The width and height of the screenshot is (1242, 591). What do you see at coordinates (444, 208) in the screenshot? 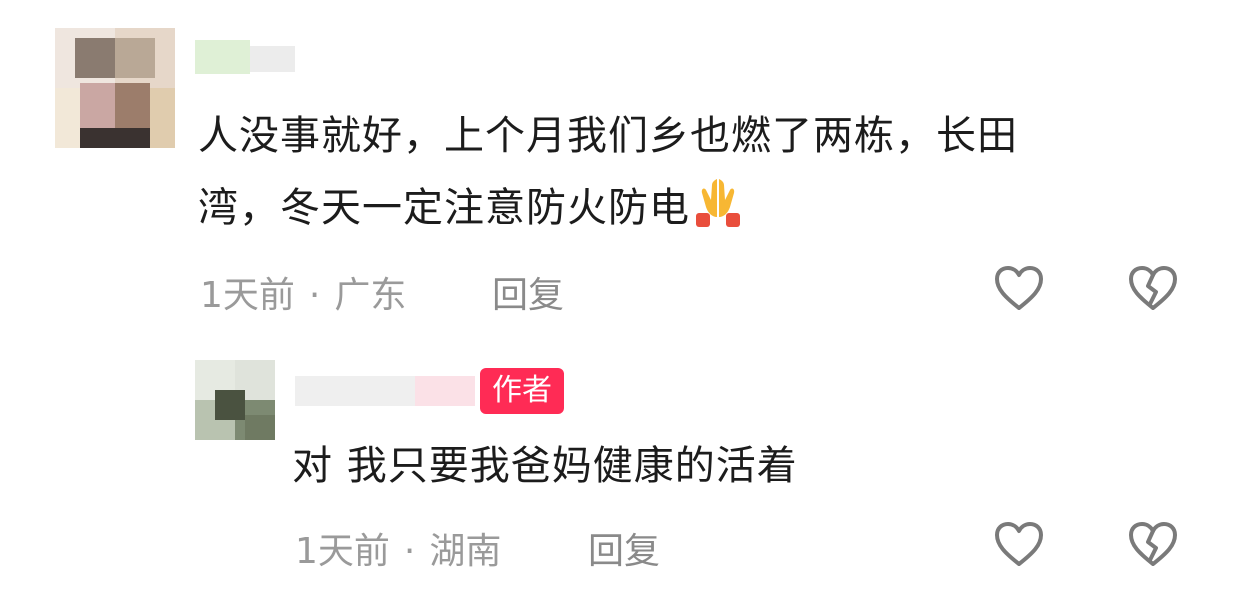
I see `comment-line-2-text: 湾，冬天一定注意防火防电` at bounding box center [444, 208].